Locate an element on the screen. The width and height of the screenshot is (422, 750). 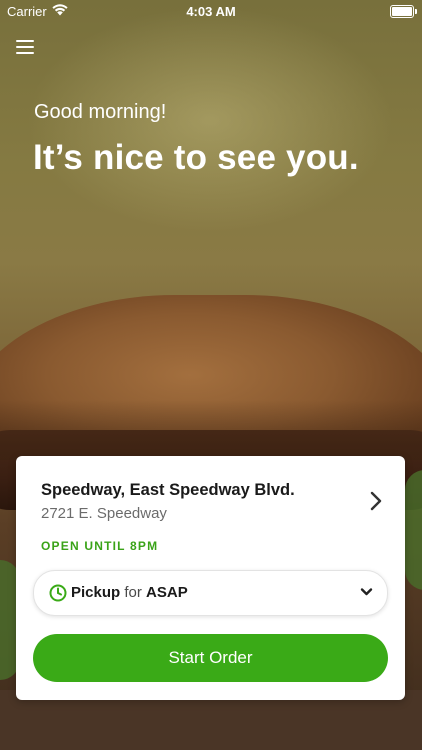
order-mode-selector: Pickup for ASAP is located at coordinates (210, 593).